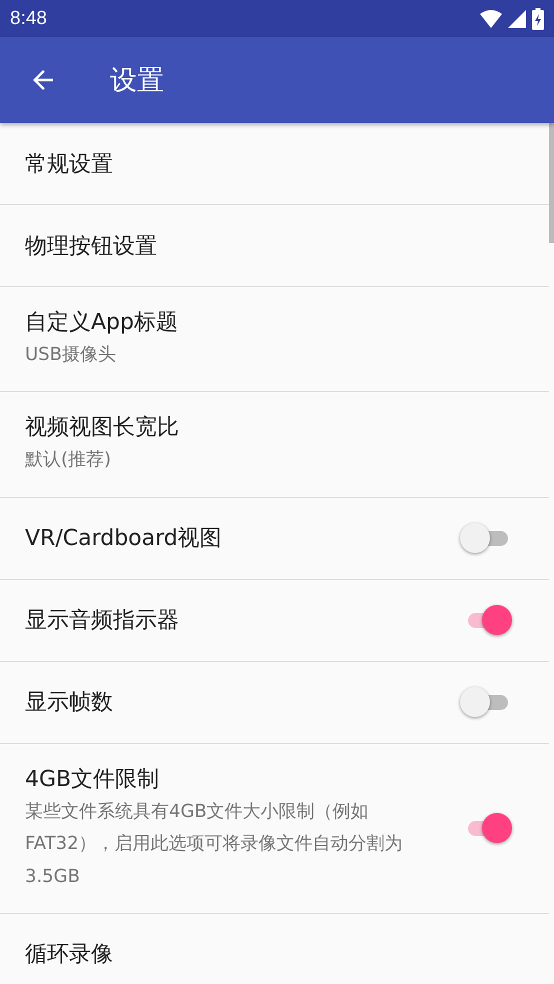  What do you see at coordinates (517, 19) in the screenshot?
I see `signal-icon` at bounding box center [517, 19].